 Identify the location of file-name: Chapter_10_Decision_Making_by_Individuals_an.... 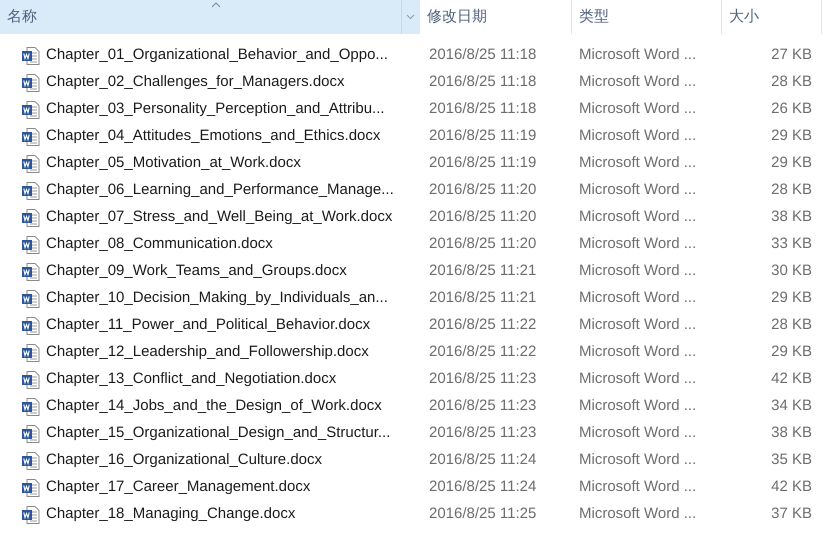
(217, 298).